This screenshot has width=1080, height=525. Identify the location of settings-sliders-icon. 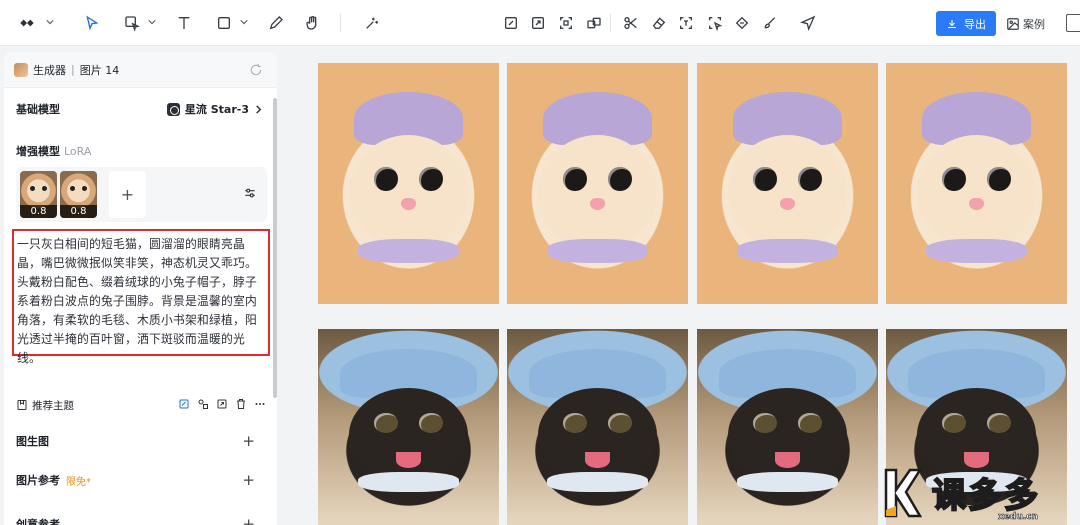
(250, 193).